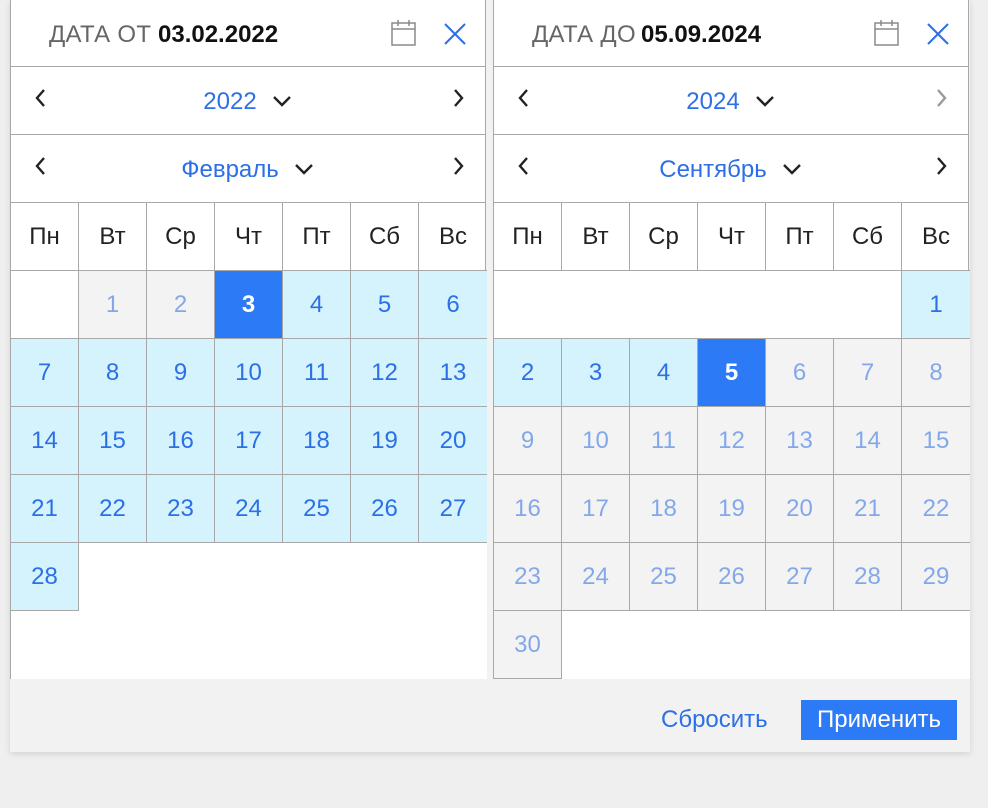  What do you see at coordinates (385, 305) in the screenshot?
I see `day-cell: 5` at bounding box center [385, 305].